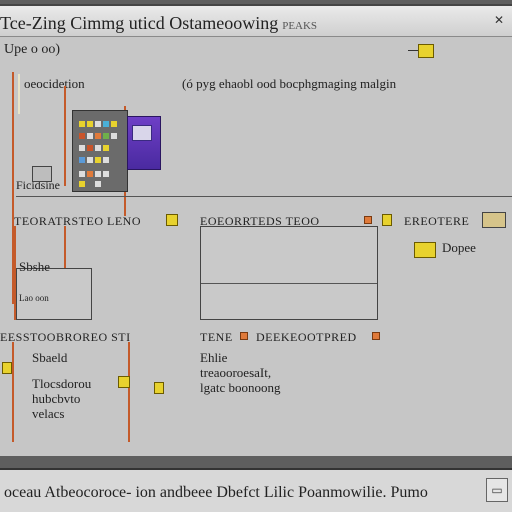 The width and height of the screenshot is (512, 512). What do you see at coordinates (65, 136) in the screenshot?
I see `tree-line-inner` at bounding box center [65, 136].